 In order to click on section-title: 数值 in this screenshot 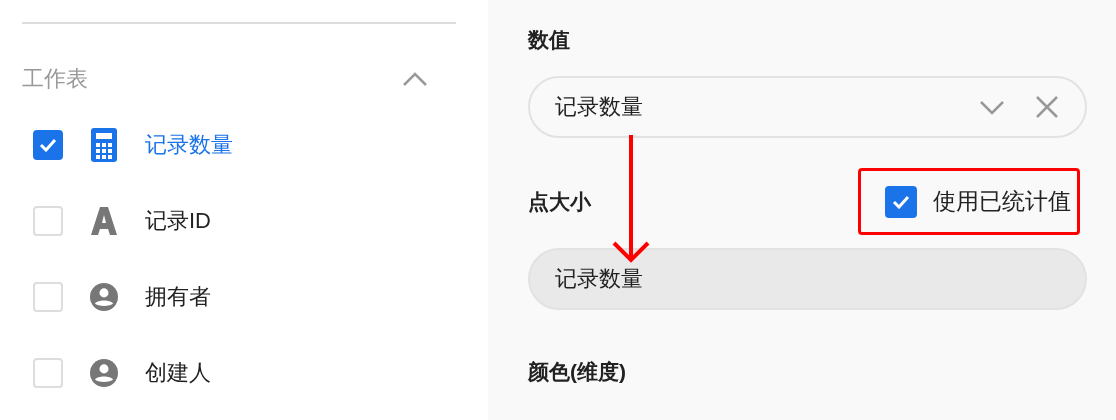, I will do `click(549, 40)`.